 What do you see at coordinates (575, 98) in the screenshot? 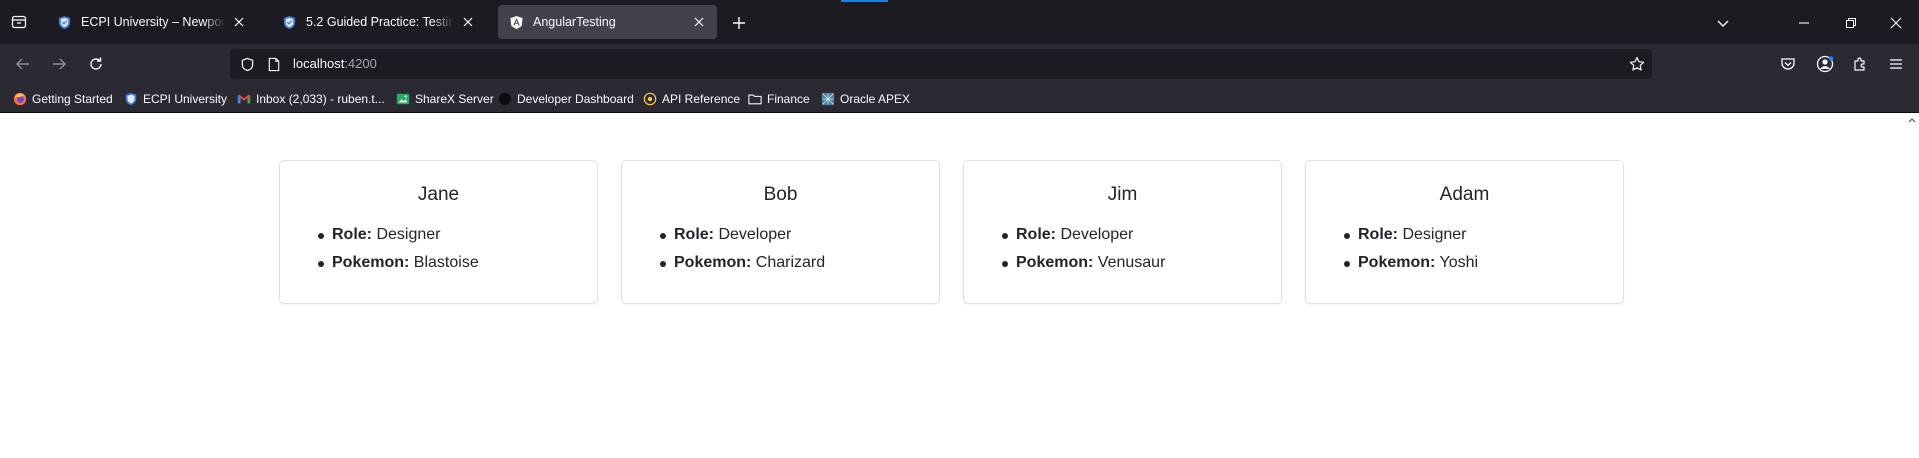
I see `bookmark-label: Developer Dashboard` at bounding box center [575, 98].